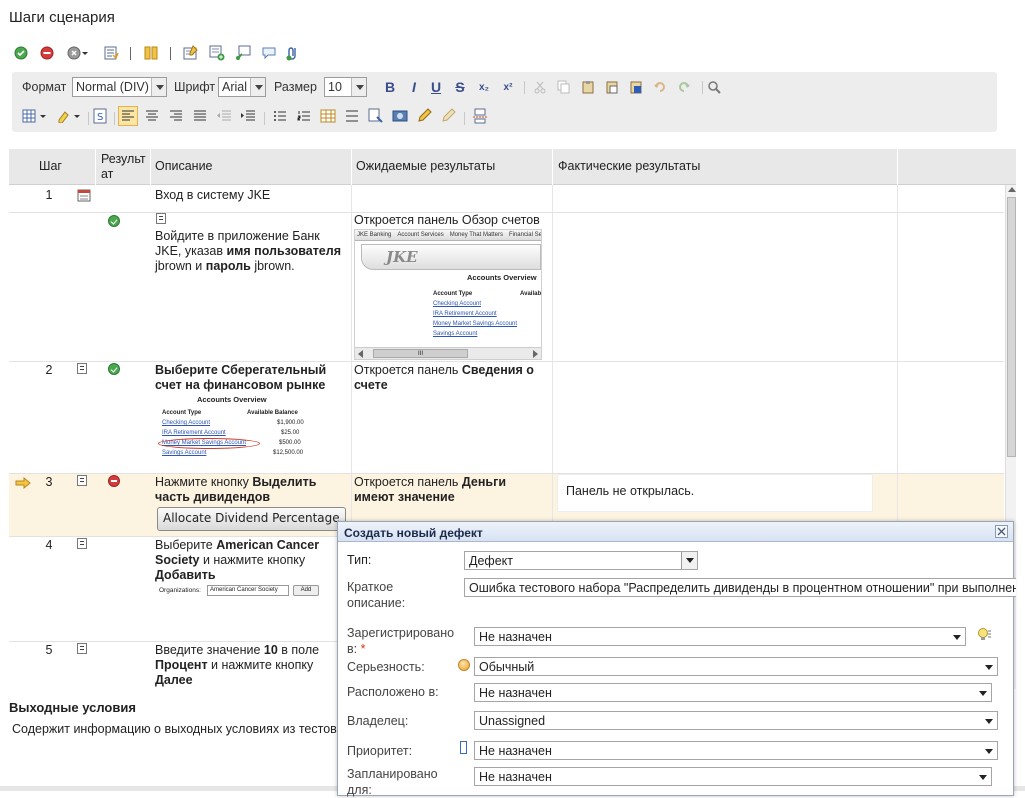 The height and width of the screenshot is (798, 1025). Describe the element at coordinates (400, 116) in the screenshot. I see `image-icon` at that location.